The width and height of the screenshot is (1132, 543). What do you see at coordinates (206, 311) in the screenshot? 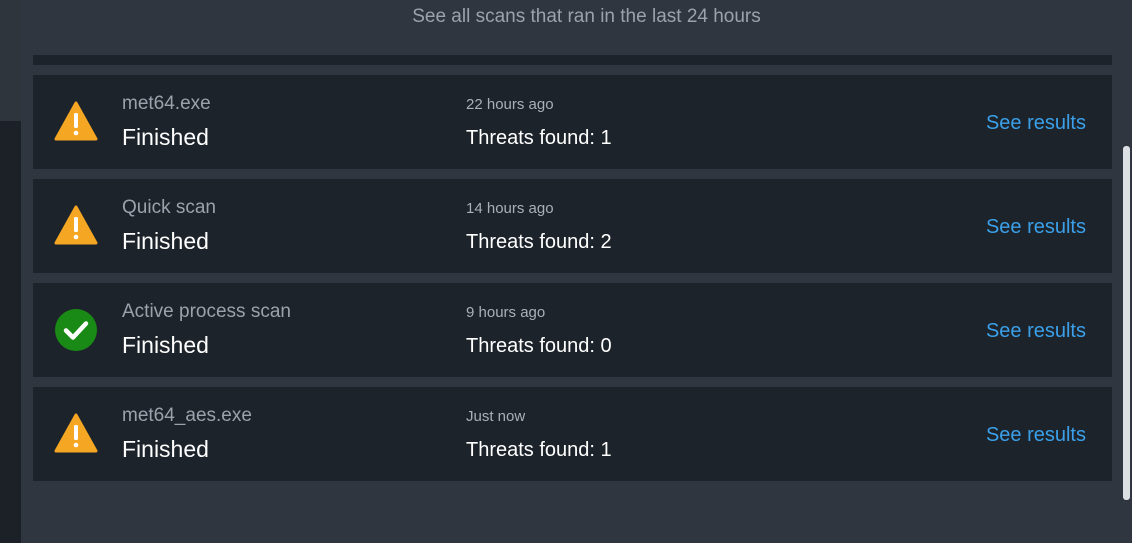
I see `scan-name: Active process scan` at bounding box center [206, 311].